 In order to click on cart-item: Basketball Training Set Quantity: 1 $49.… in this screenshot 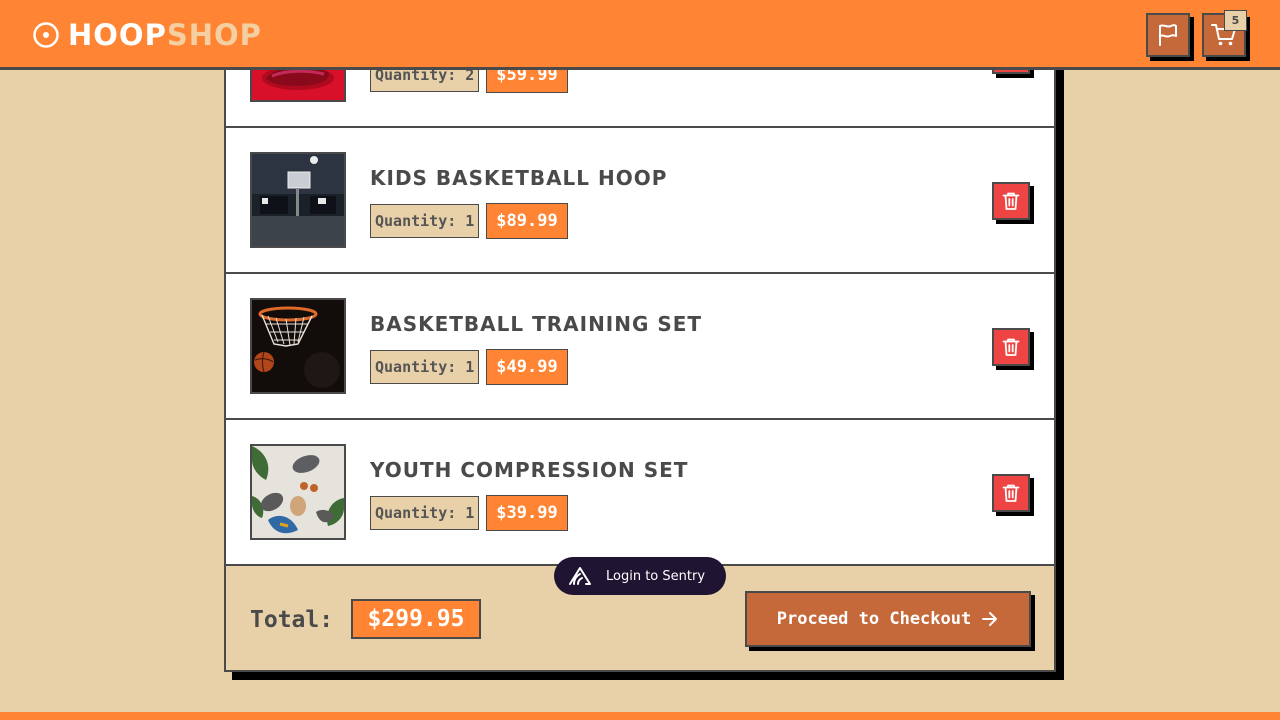, I will do `click(640, 347)`.